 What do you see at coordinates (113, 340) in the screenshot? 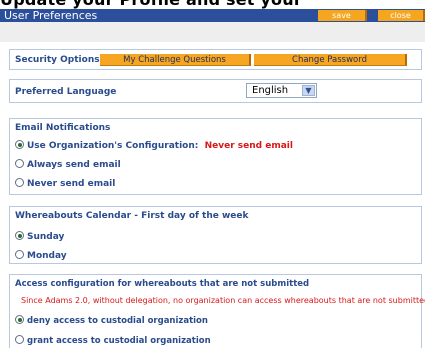
I see `access-option-grant: grant access to custodial organization` at bounding box center [113, 340].